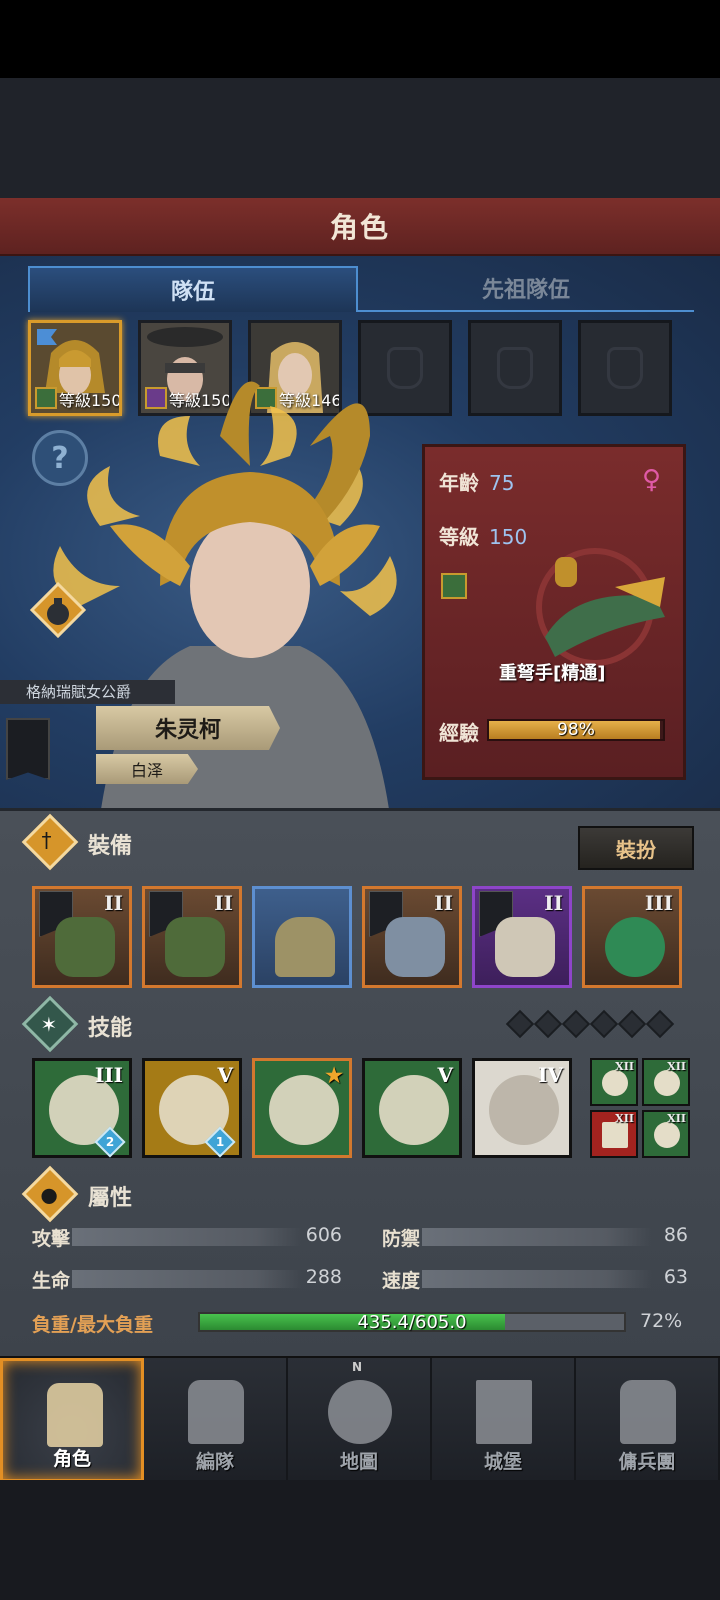 This screenshot has width=720, height=1600. I want to click on passive-skill-4: XII, so click(666, 1134).